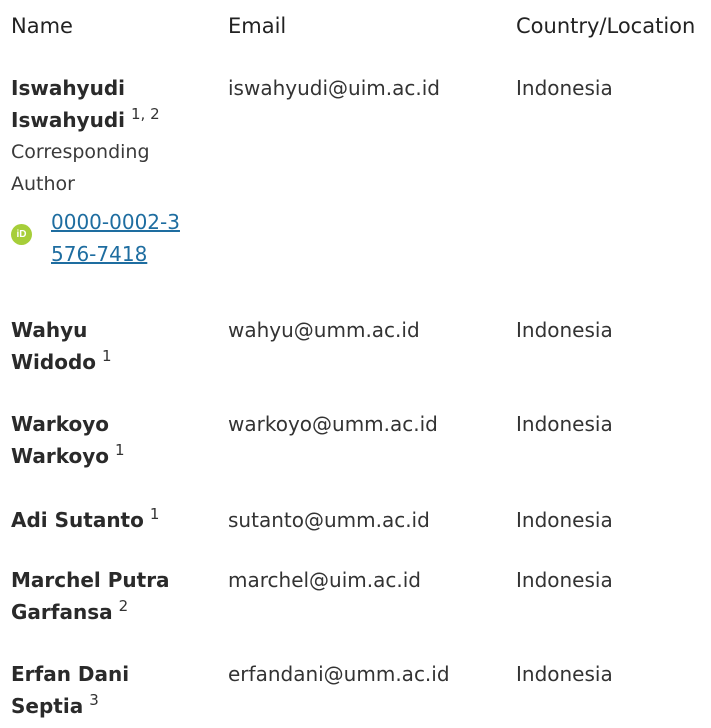 This screenshot has width=711, height=728. What do you see at coordinates (329, 520) in the screenshot?
I see `author-email: sutanto@umm.ac.id` at bounding box center [329, 520].